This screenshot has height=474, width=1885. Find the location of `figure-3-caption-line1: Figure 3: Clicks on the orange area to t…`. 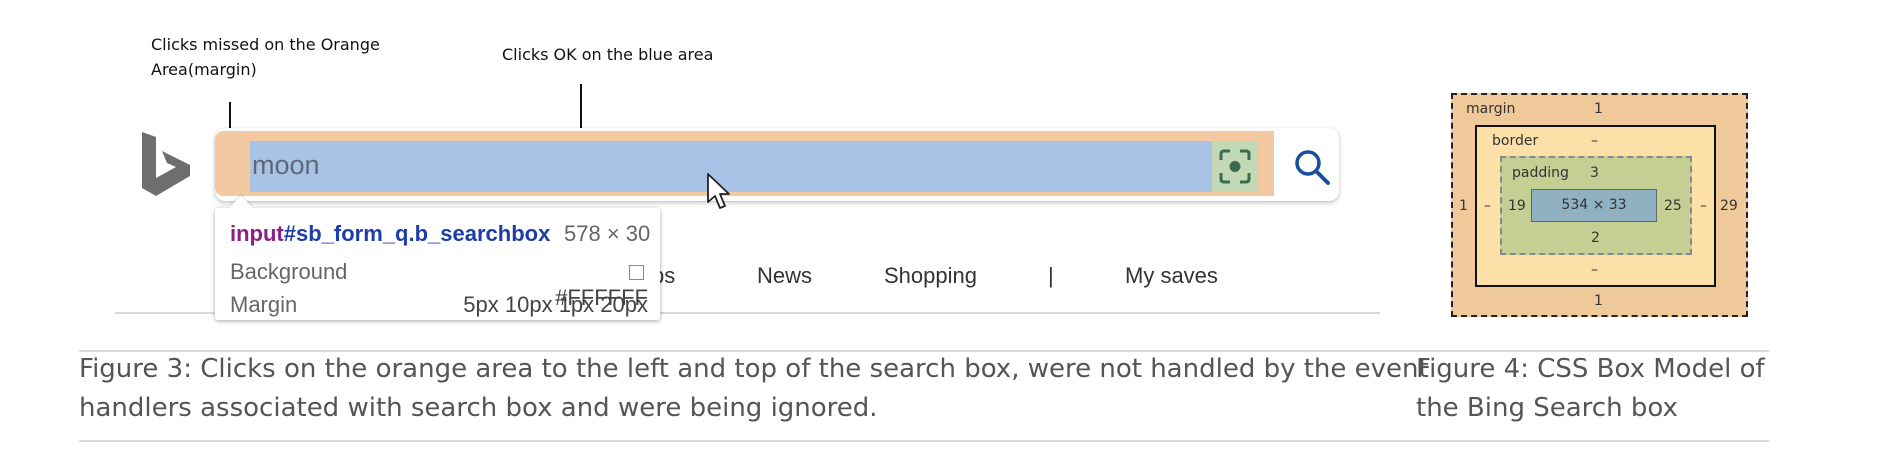

figure-3-caption-line1: Figure 3: Clicks on the orange area to t… is located at coordinates (754, 369).